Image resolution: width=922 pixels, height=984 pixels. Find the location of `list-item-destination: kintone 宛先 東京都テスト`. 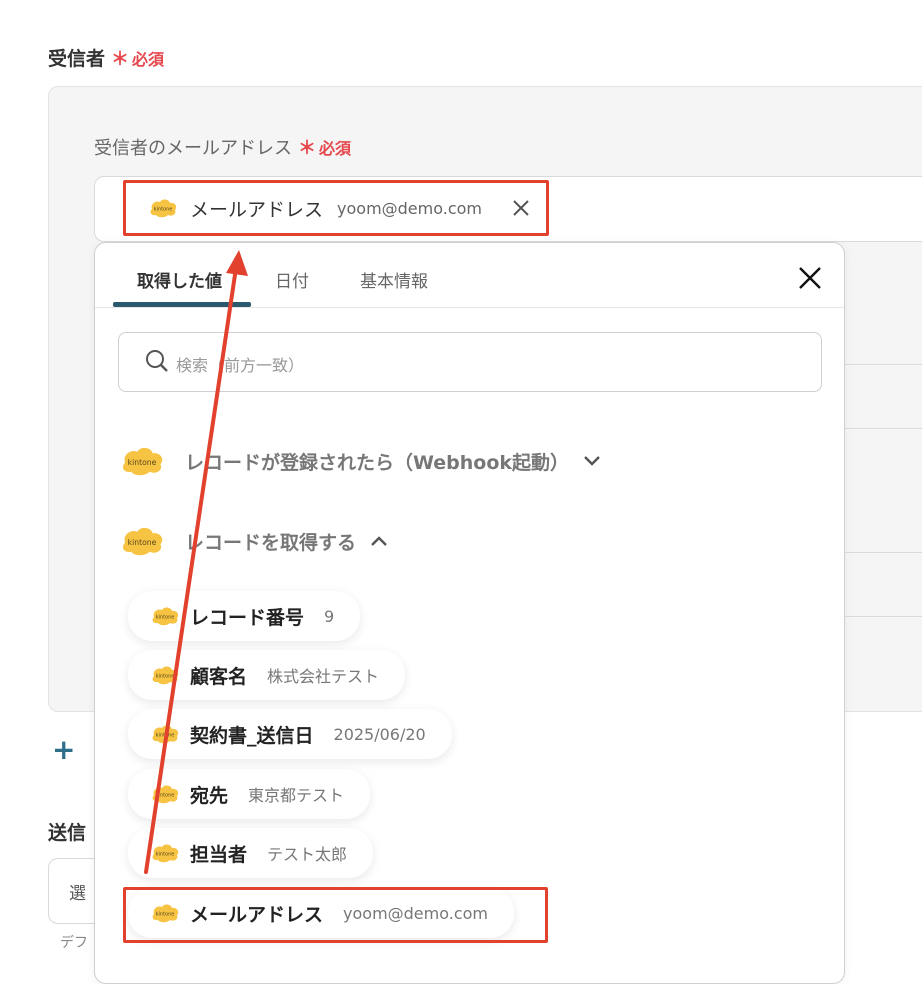

list-item-destination: kintone 宛先 東京都テスト is located at coordinates (249, 794).